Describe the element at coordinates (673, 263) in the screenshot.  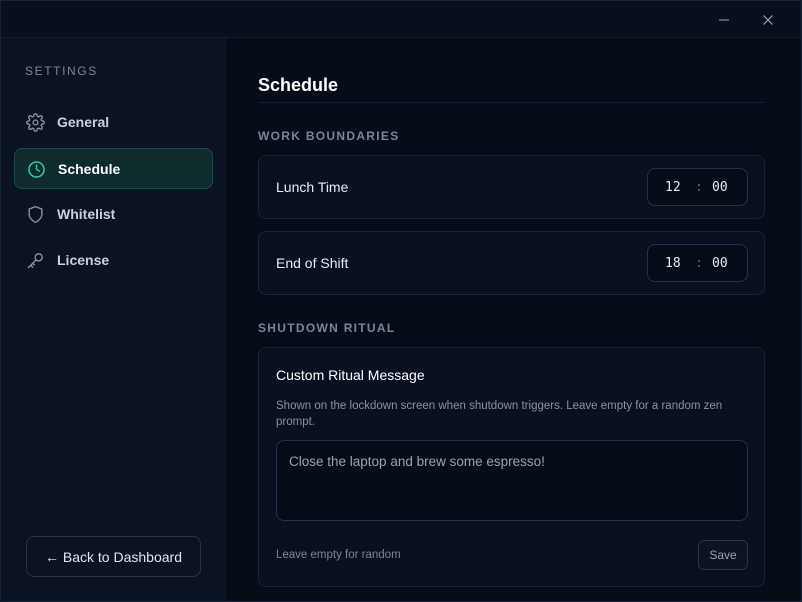
I see `hour-field: 18` at that location.